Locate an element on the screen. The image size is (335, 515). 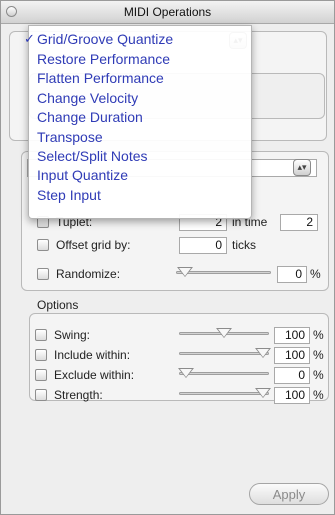
menu-item-change-duration: Change Duration is located at coordinates (90, 117).